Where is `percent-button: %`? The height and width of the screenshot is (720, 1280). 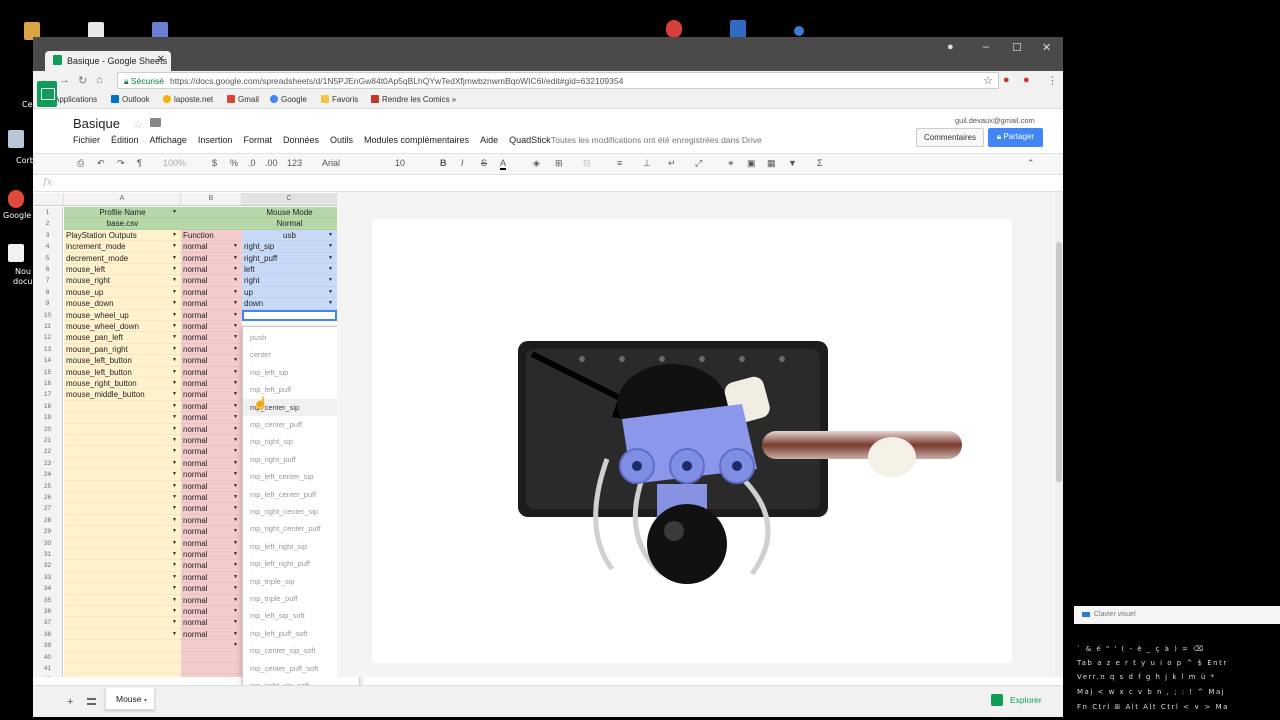
percent-button: % is located at coordinates (234, 163).